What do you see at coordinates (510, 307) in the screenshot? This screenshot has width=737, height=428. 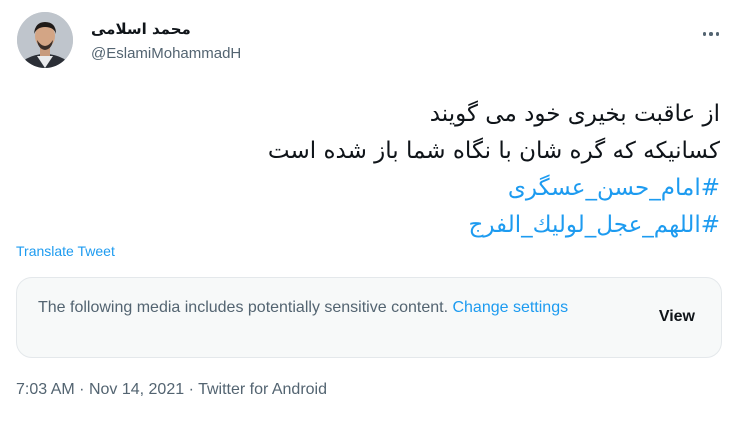 I see `change-settings-link: Change settings` at bounding box center [510, 307].